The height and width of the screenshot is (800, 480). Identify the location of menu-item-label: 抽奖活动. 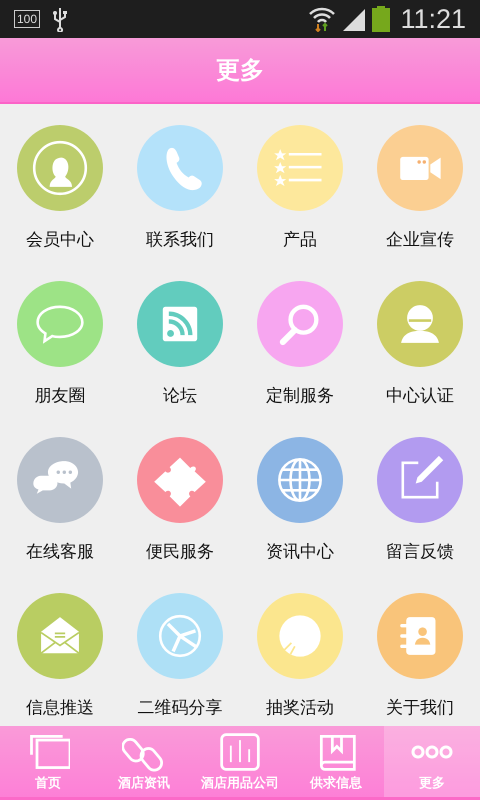
(300, 707).